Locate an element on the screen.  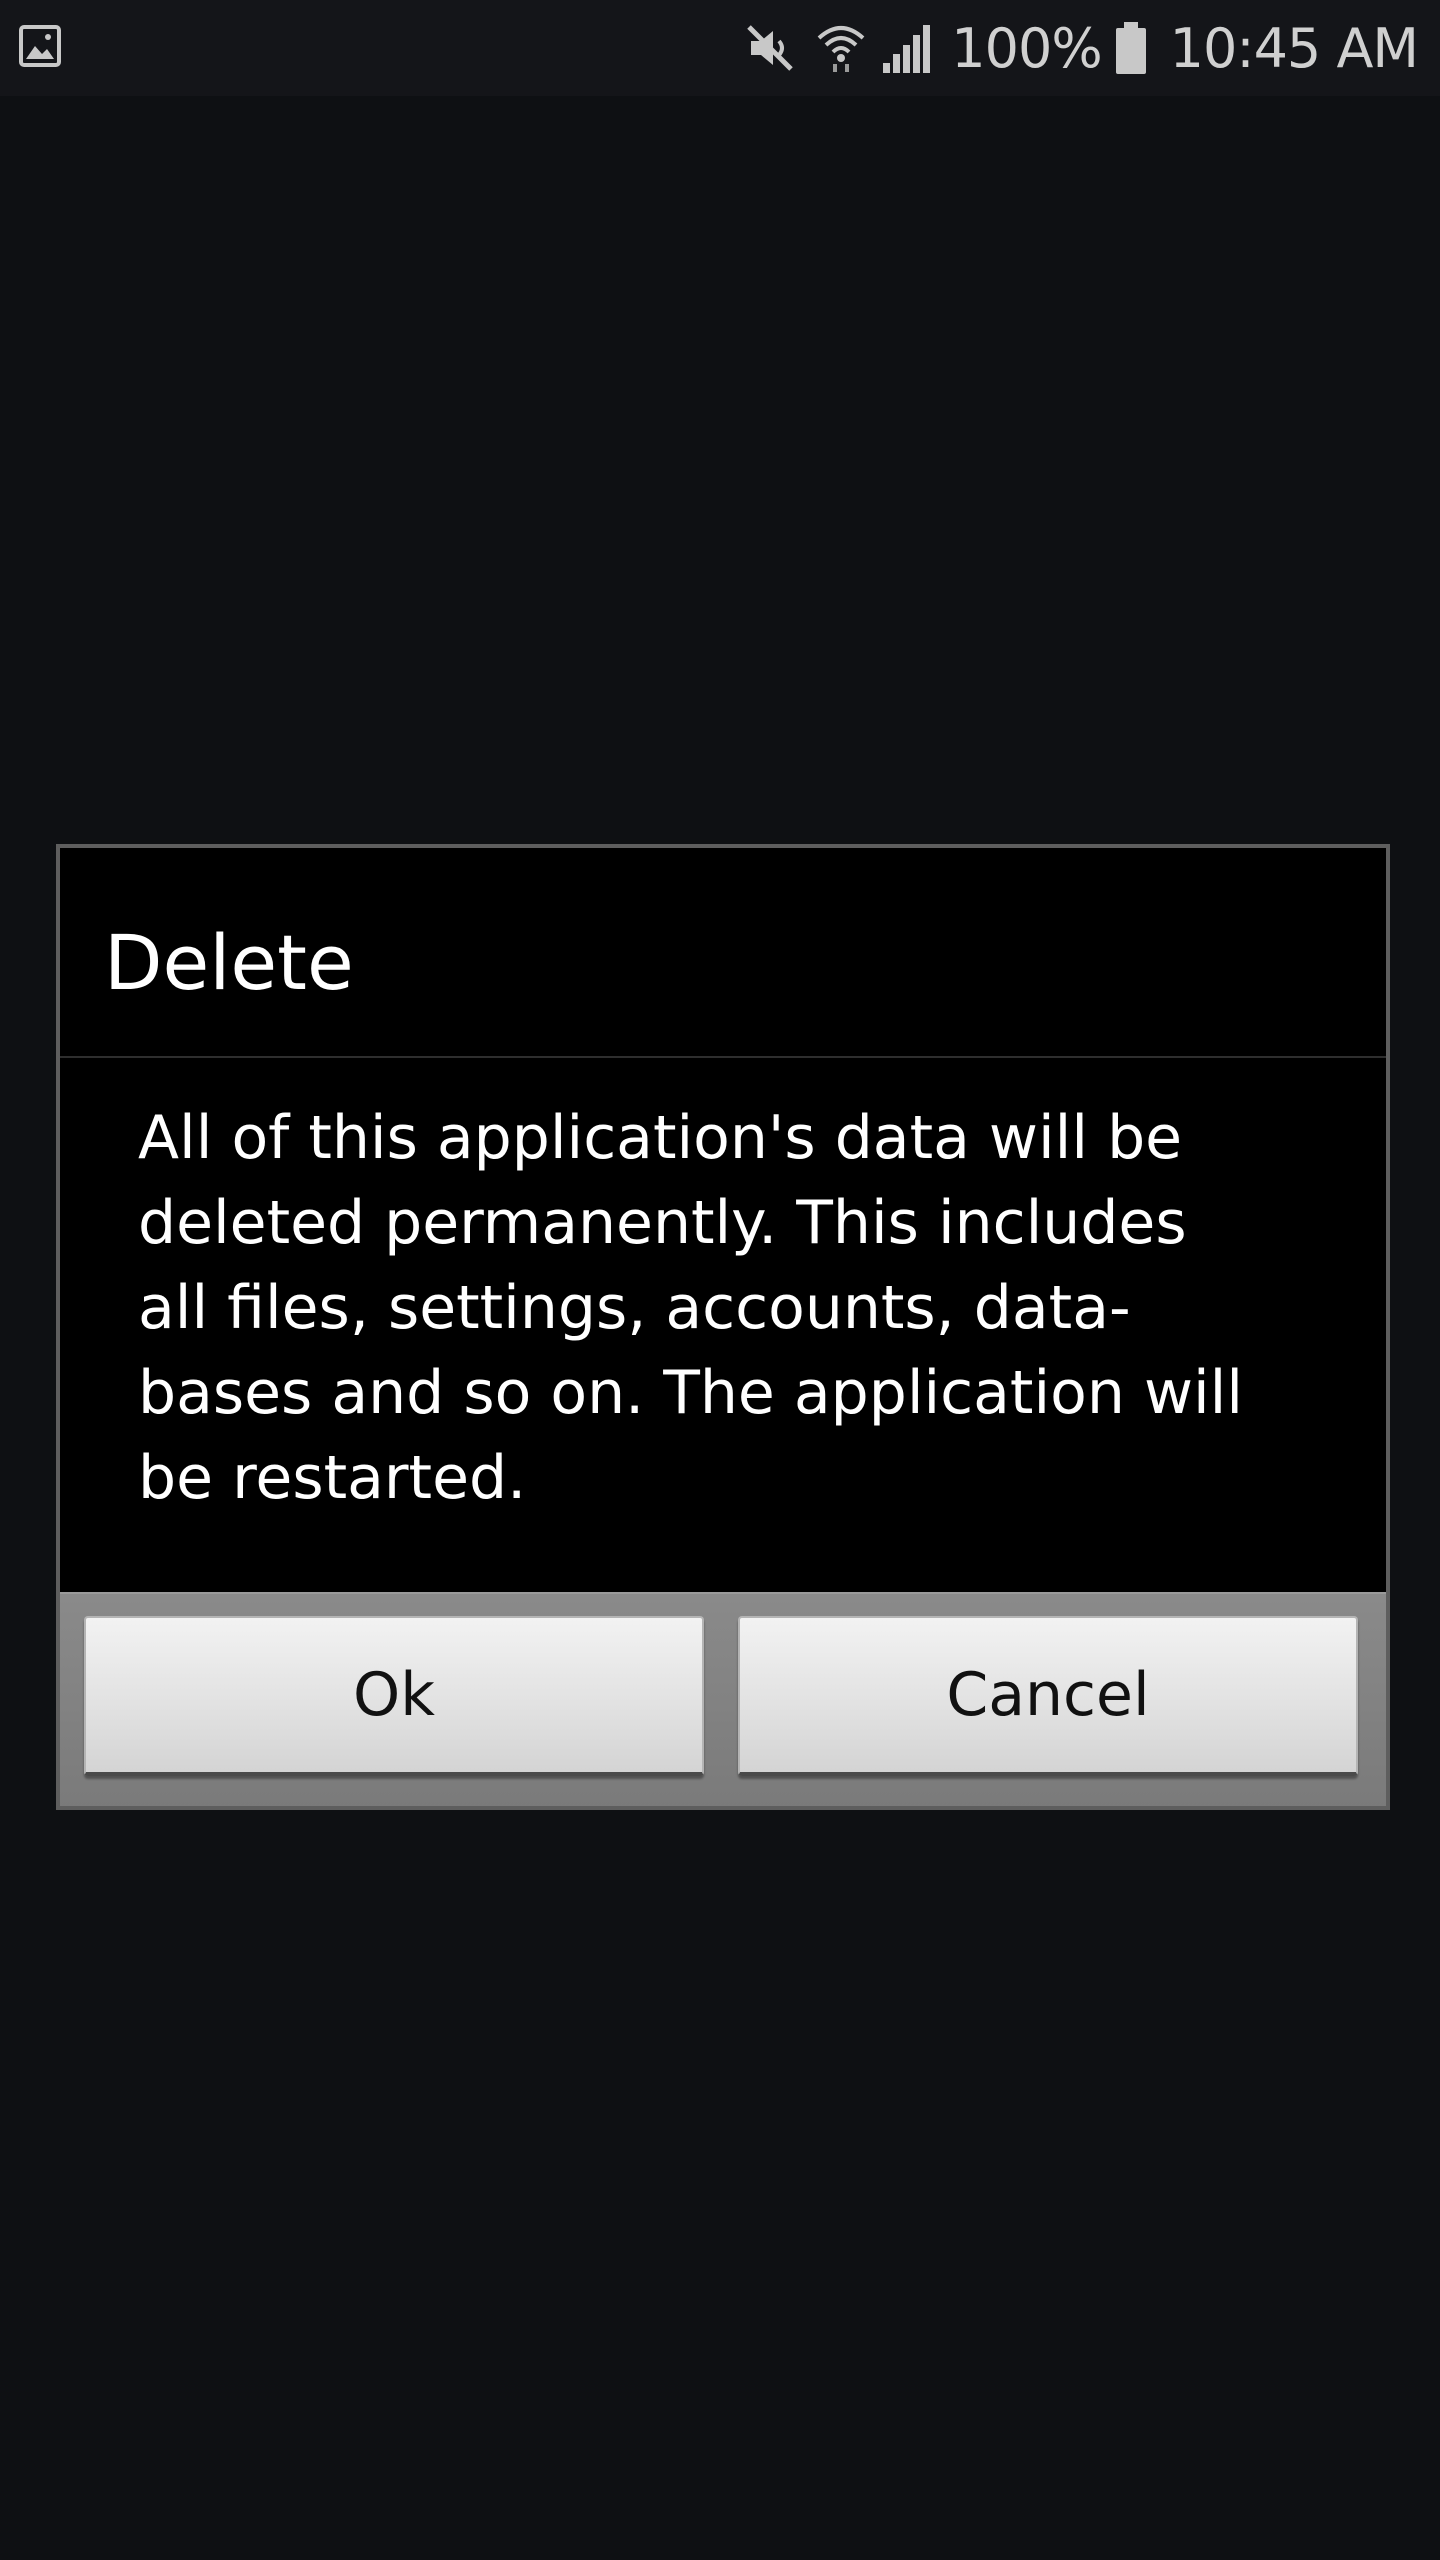
battery-icon is located at coordinates (1131, 48).